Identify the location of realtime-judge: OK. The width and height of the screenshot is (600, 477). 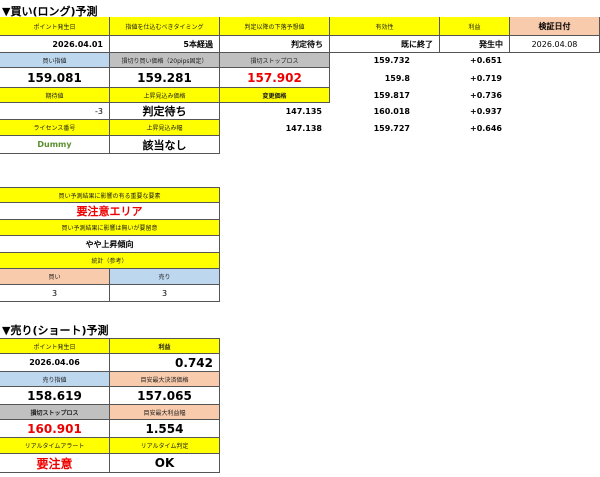
(165, 463).